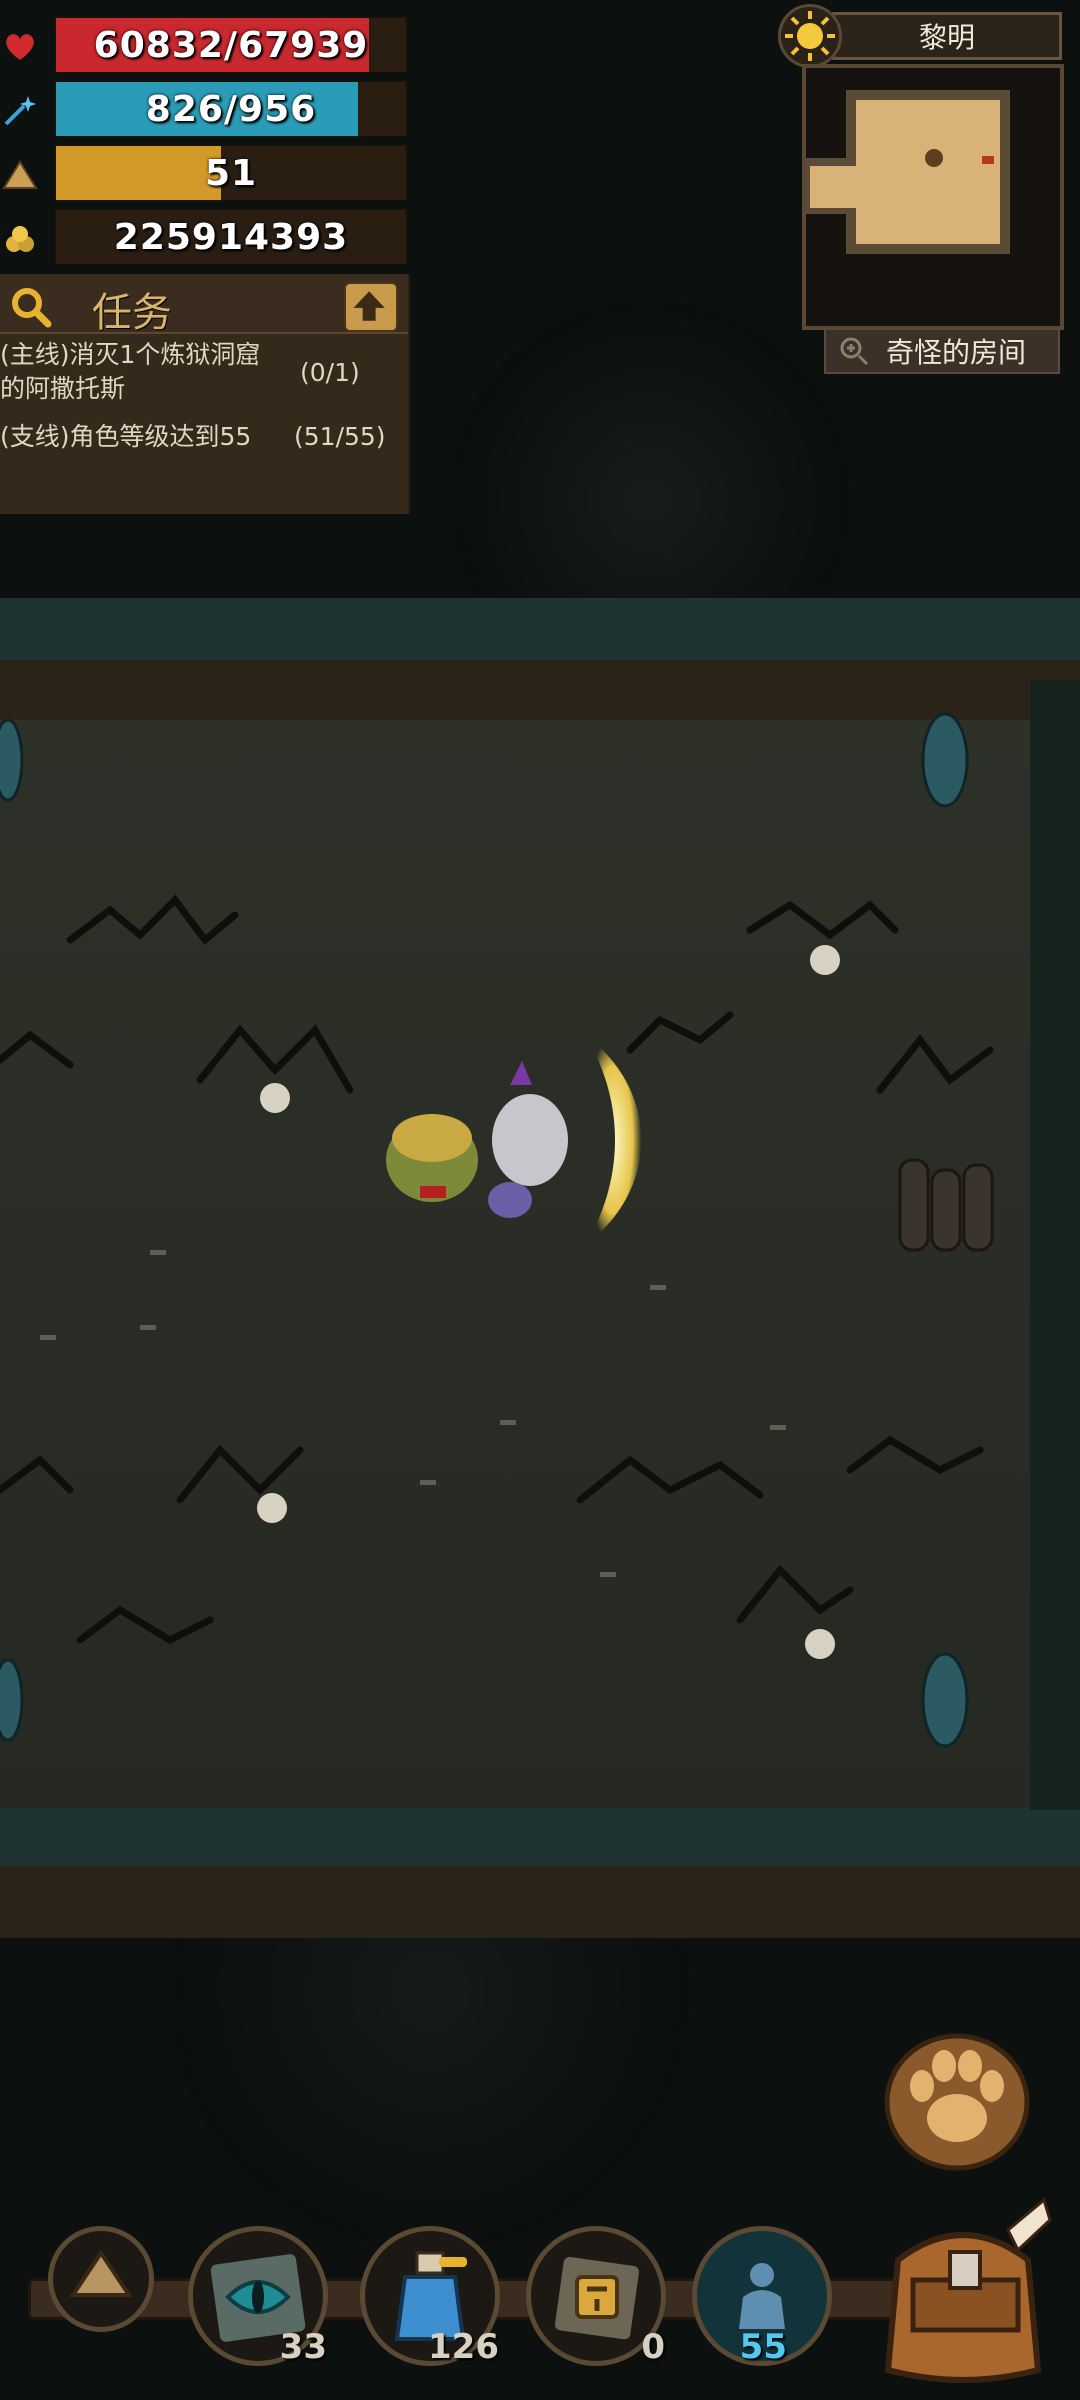 The height and width of the screenshot is (2400, 1080). What do you see at coordinates (20, 47) in the screenshot?
I see `heart-icon` at bounding box center [20, 47].